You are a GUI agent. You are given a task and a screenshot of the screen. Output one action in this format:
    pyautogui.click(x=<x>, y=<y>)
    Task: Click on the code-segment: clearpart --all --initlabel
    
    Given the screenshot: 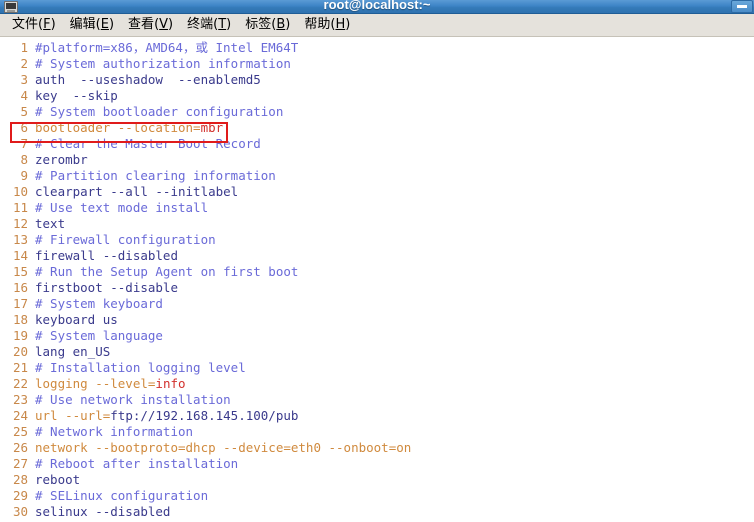 What is the action you would take?
    pyautogui.click(x=137, y=191)
    